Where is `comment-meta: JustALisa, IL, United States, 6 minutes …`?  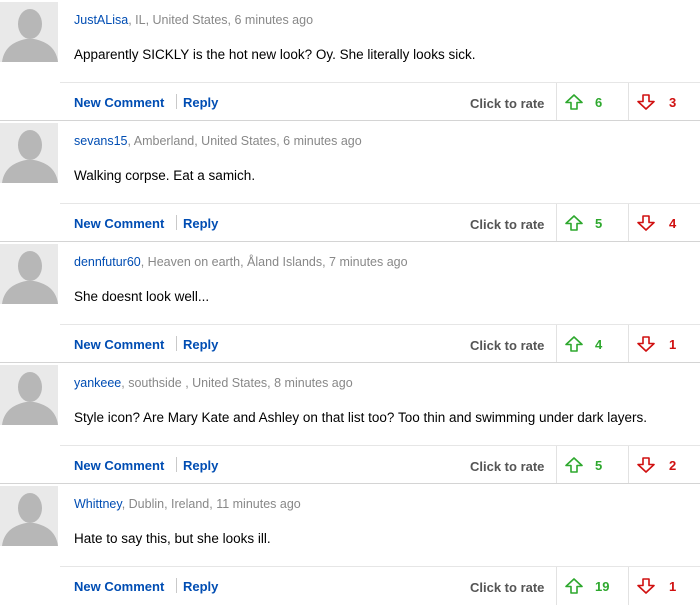
comment-meta: JustALisa, IL, United States, 6 minutes … is located at coordinates (193, 20).